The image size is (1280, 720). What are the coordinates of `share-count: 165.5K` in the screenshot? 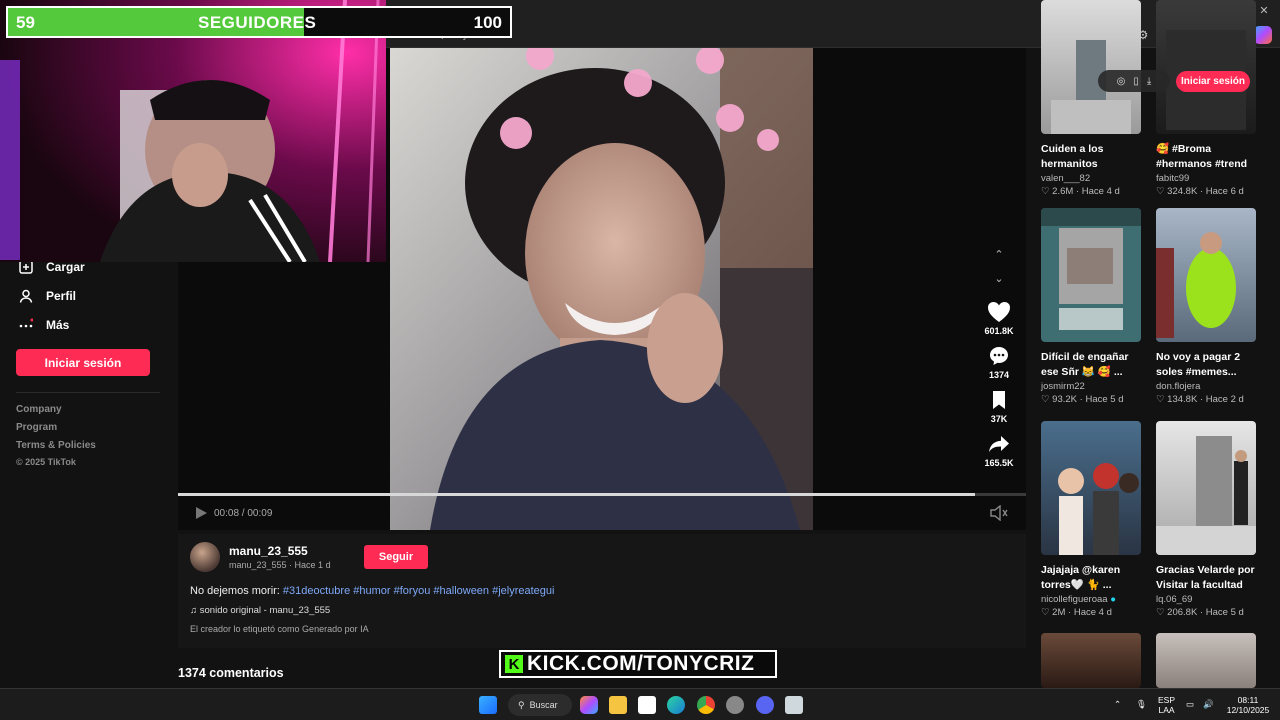 It's located at (999, 463).